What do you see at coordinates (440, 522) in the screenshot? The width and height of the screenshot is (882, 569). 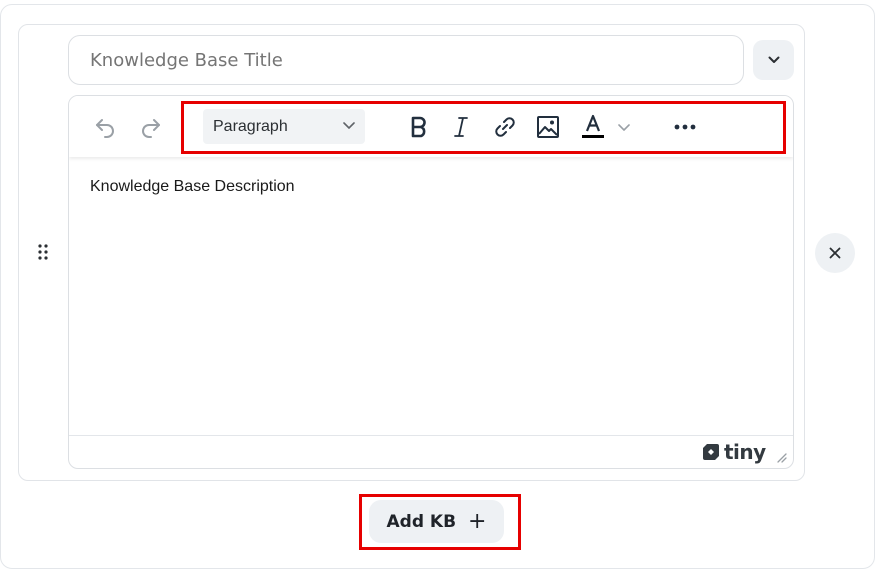 I see `add-kb-highlight-box` at bounding box center [440, 522].